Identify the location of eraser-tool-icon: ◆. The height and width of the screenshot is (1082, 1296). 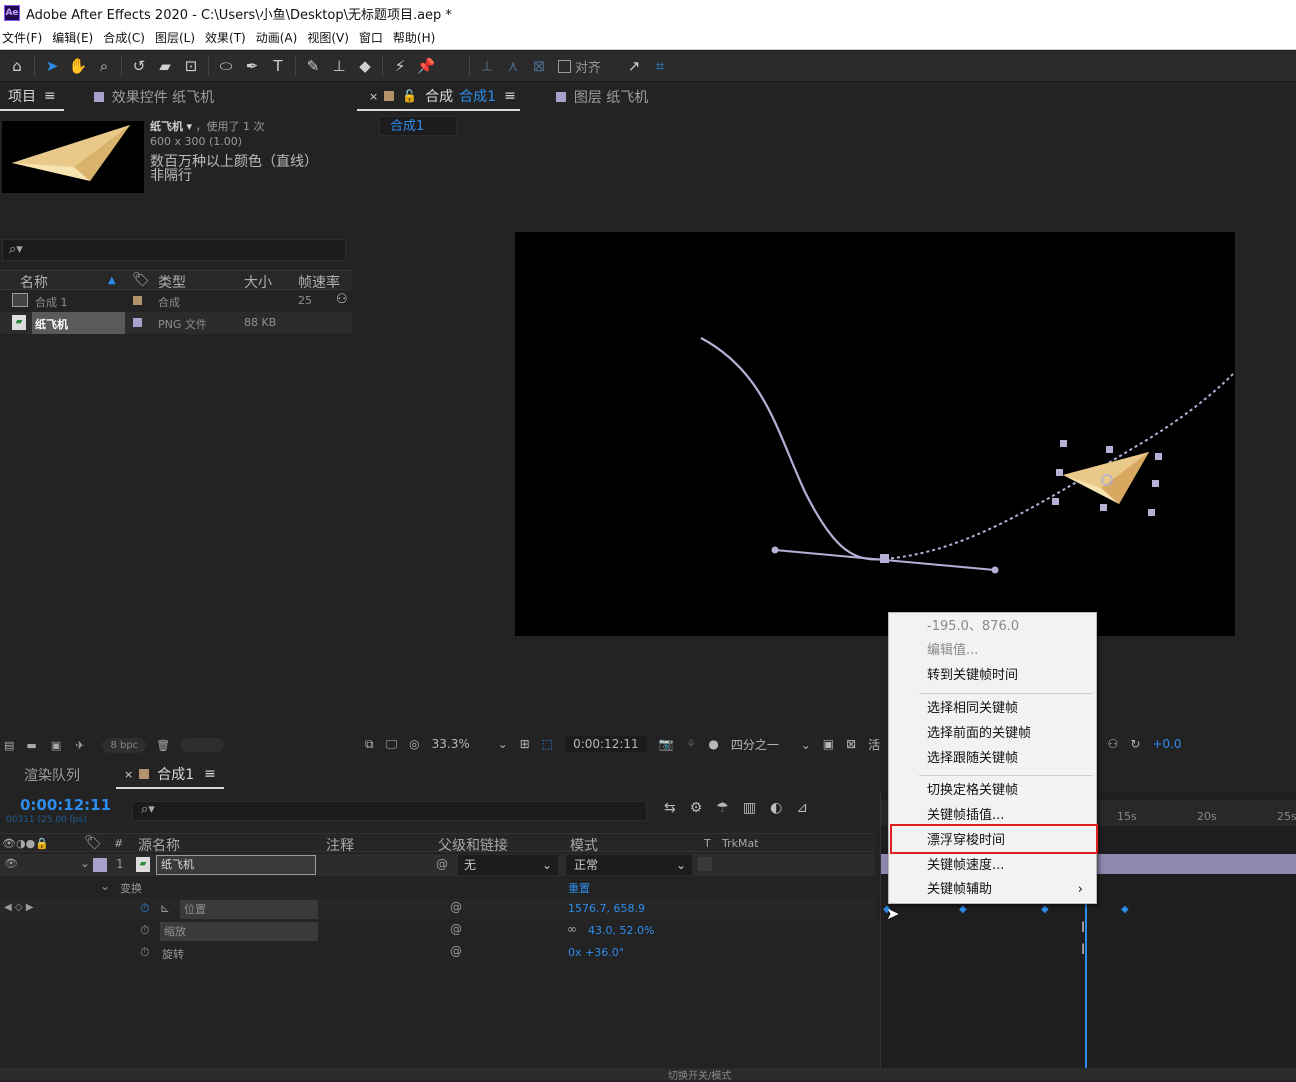
(365, 66).